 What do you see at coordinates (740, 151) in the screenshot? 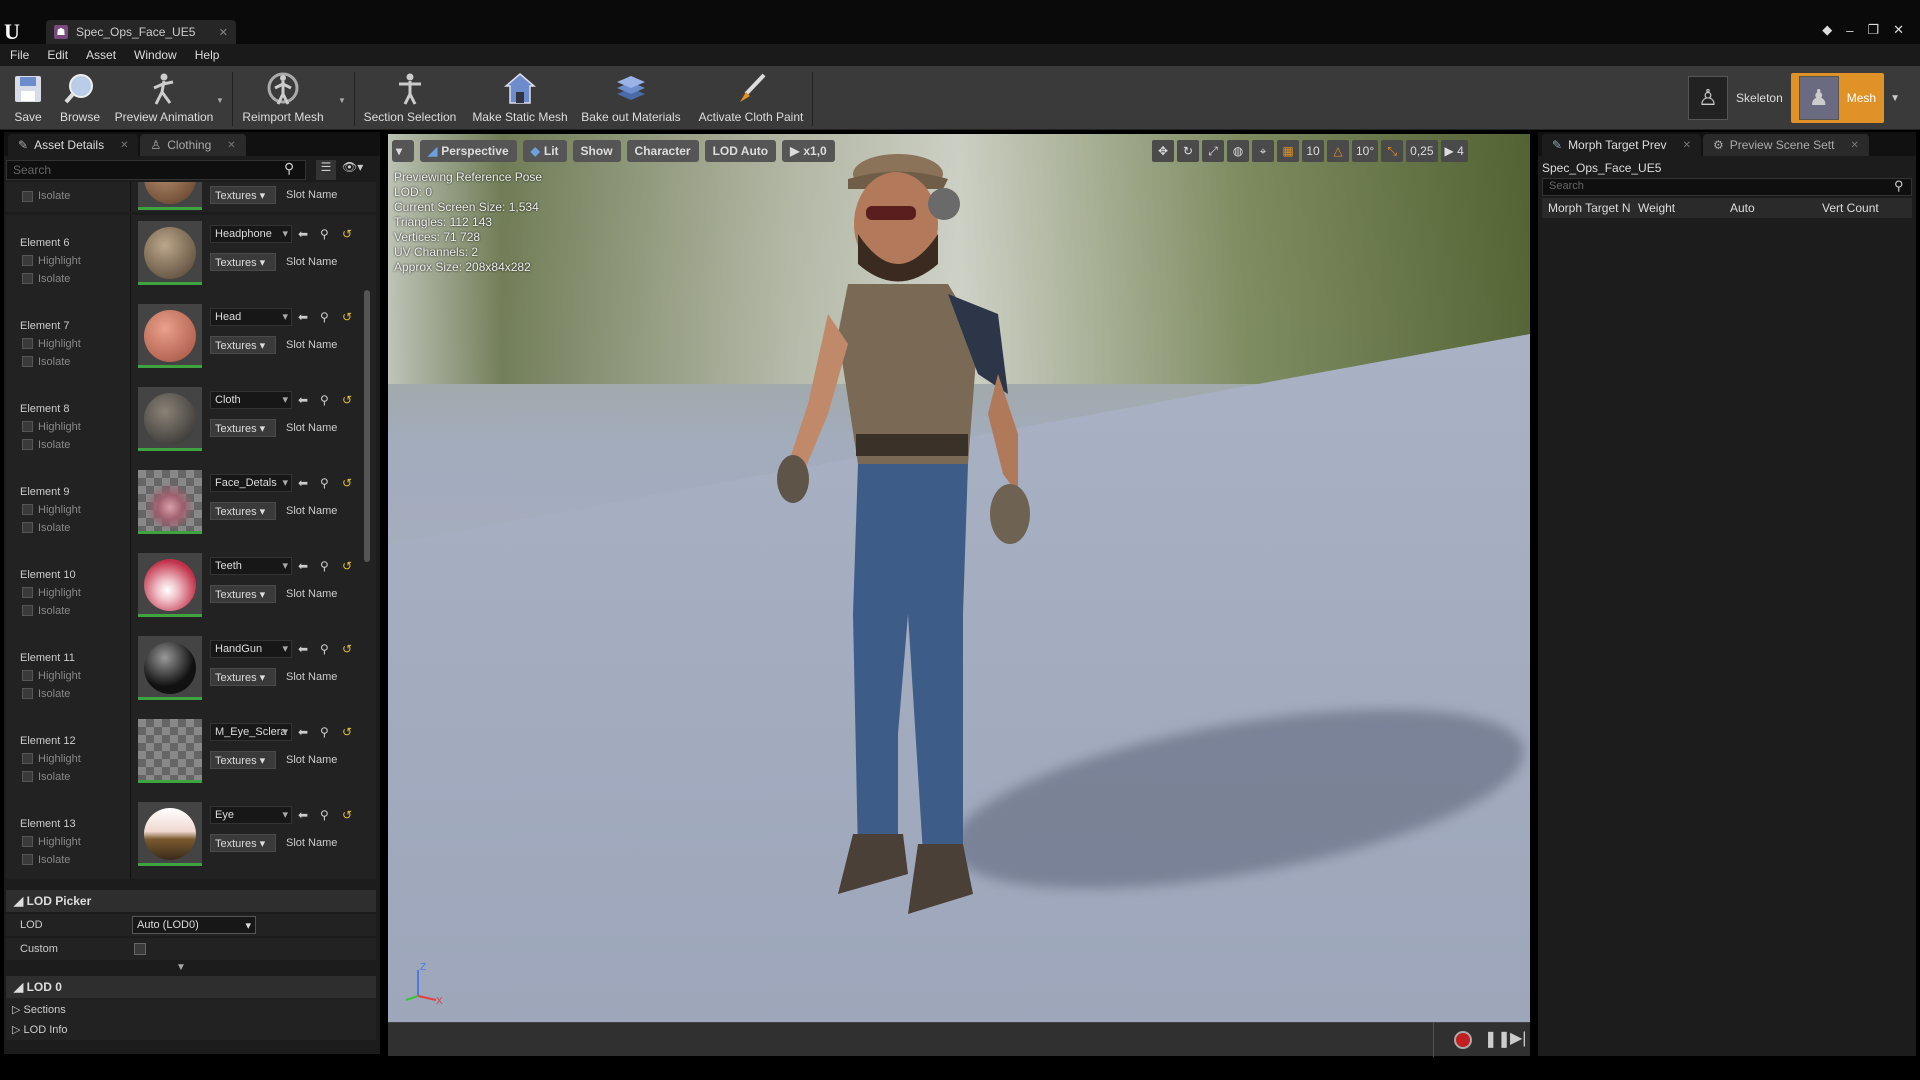
I see `lod-auto-button: LOD Auto` at bounding box center [740, 151].